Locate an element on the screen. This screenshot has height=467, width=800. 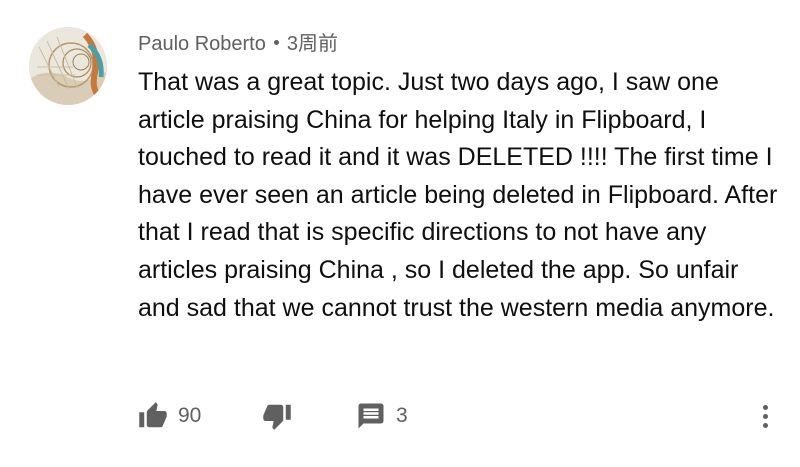
author-name: Paulo Roberto is located at coordinates (202, 44).